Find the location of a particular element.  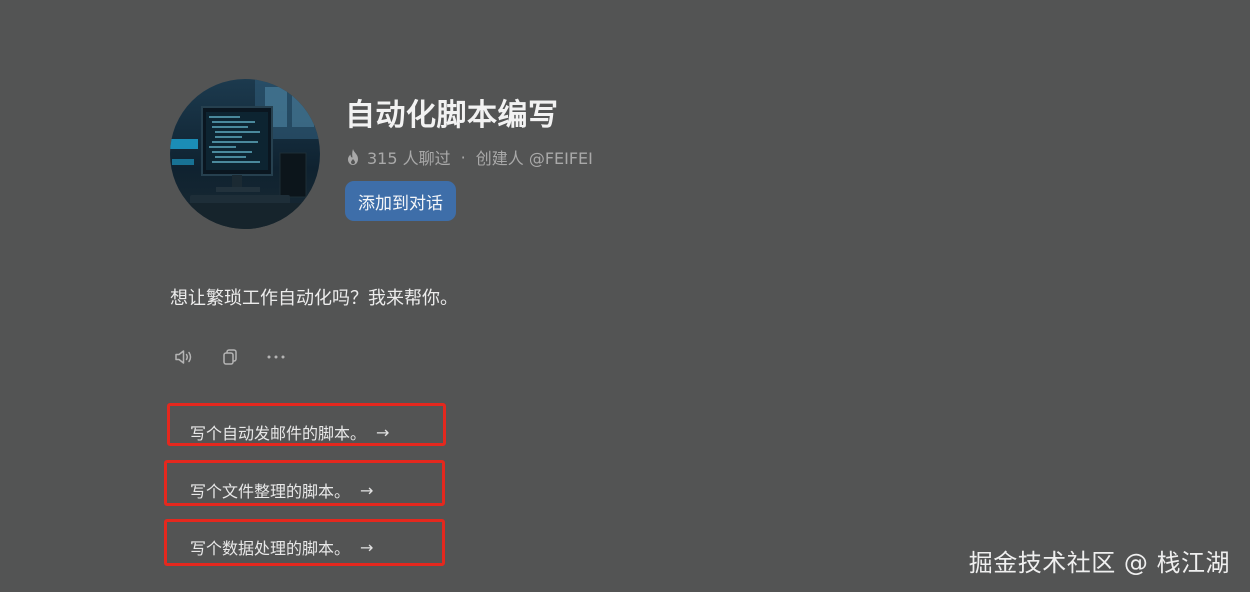

assistant-meta: 315 人聊过 · 创建人 @FEIFEI is located at coordinates (469, 157).